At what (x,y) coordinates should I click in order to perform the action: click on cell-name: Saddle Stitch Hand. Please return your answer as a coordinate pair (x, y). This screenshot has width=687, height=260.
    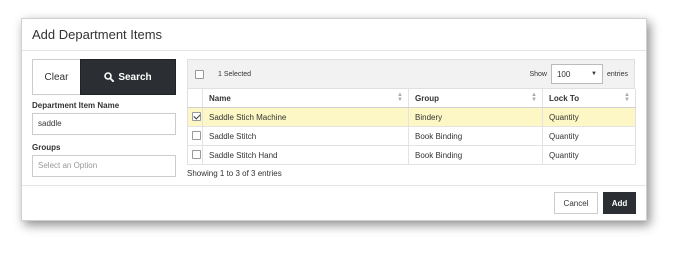
    Looking at the image, I should click on (305, 155).